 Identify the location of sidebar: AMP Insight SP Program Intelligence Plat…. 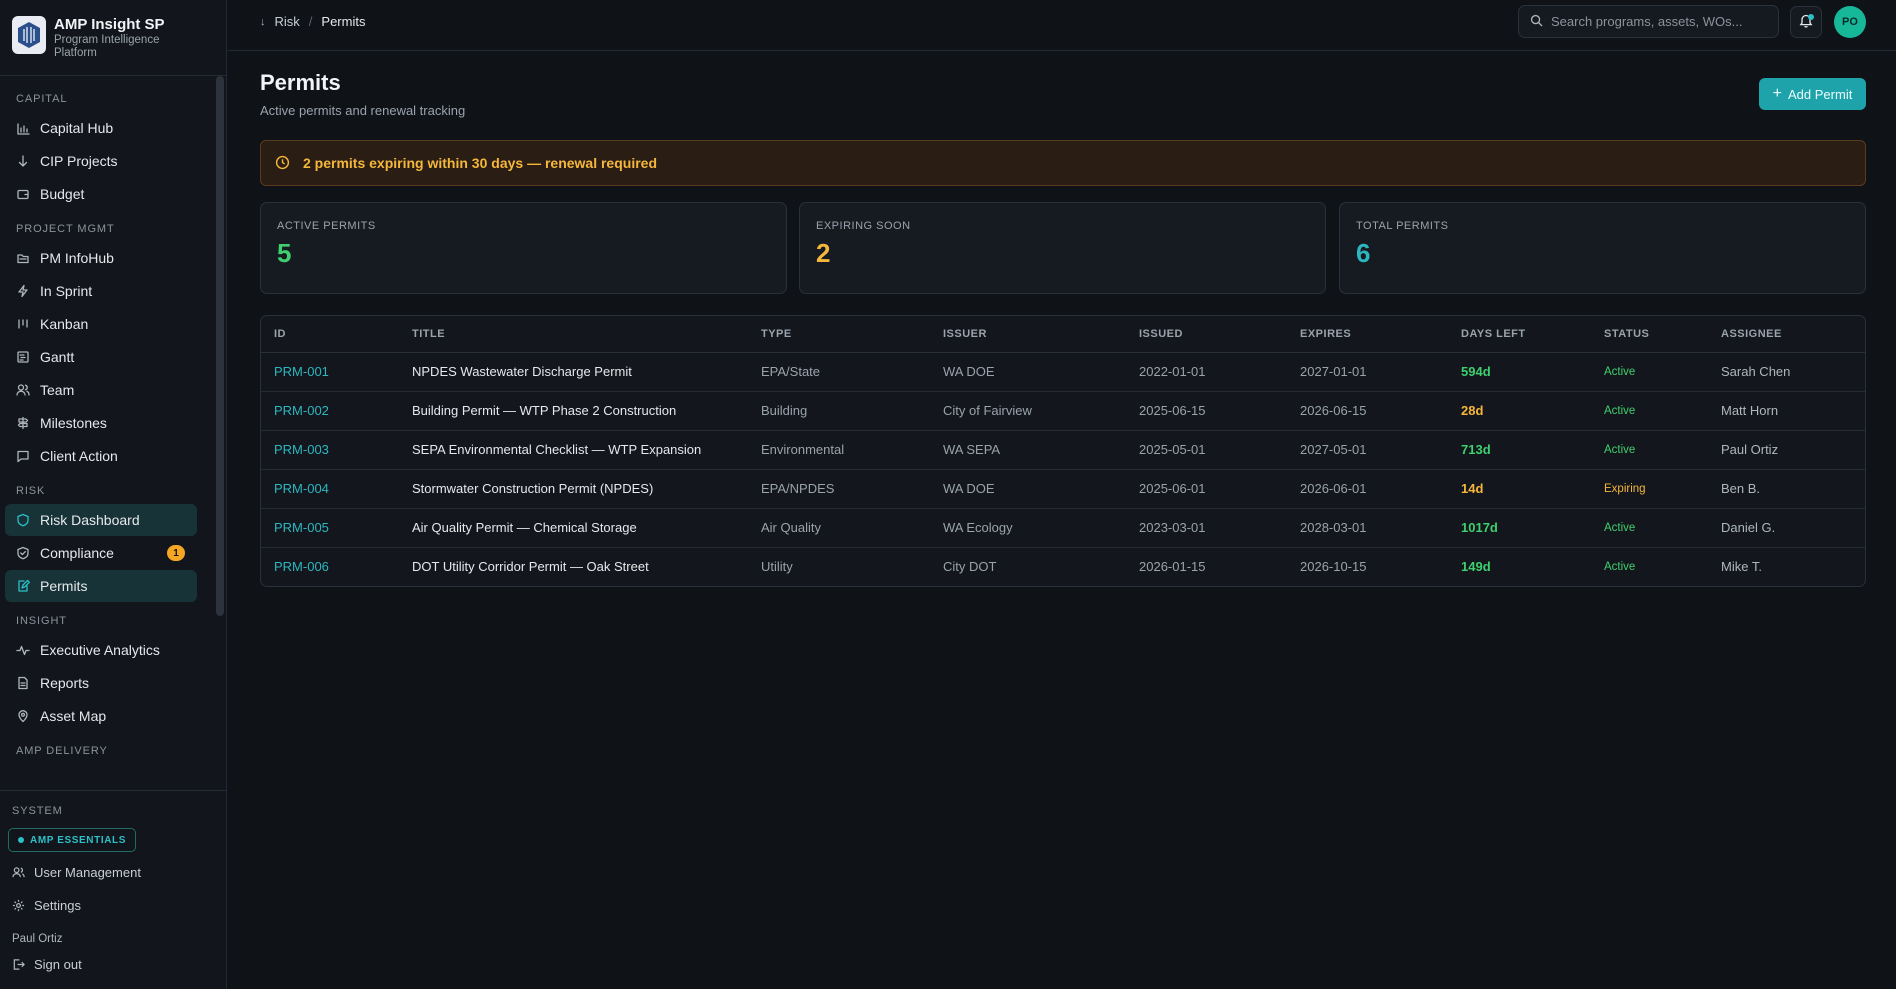
(113, 494).